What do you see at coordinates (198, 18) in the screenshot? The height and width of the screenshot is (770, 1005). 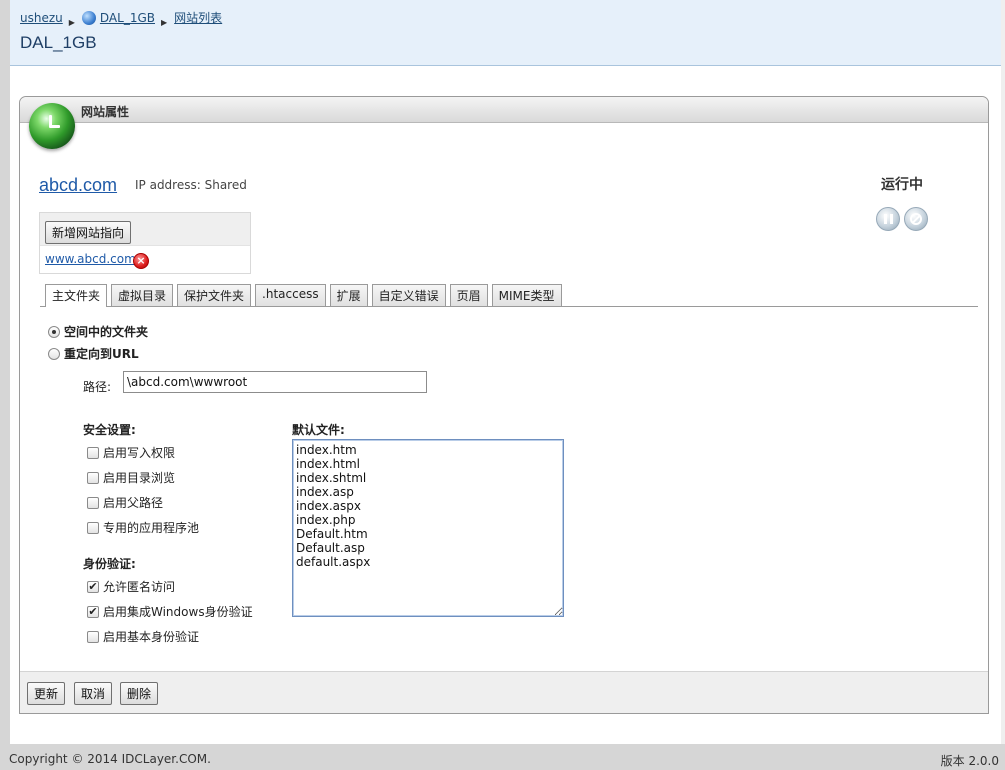 I see `breadcrumb-websites-link: 网站列表` at bounding box center [198, 18].